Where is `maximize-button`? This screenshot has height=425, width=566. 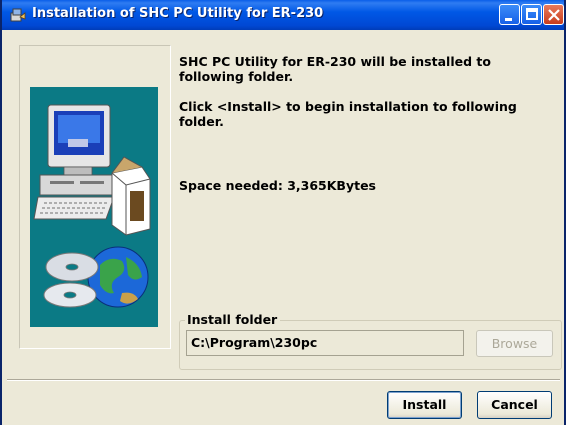 maximize-button is located at coordinates (531, 14).